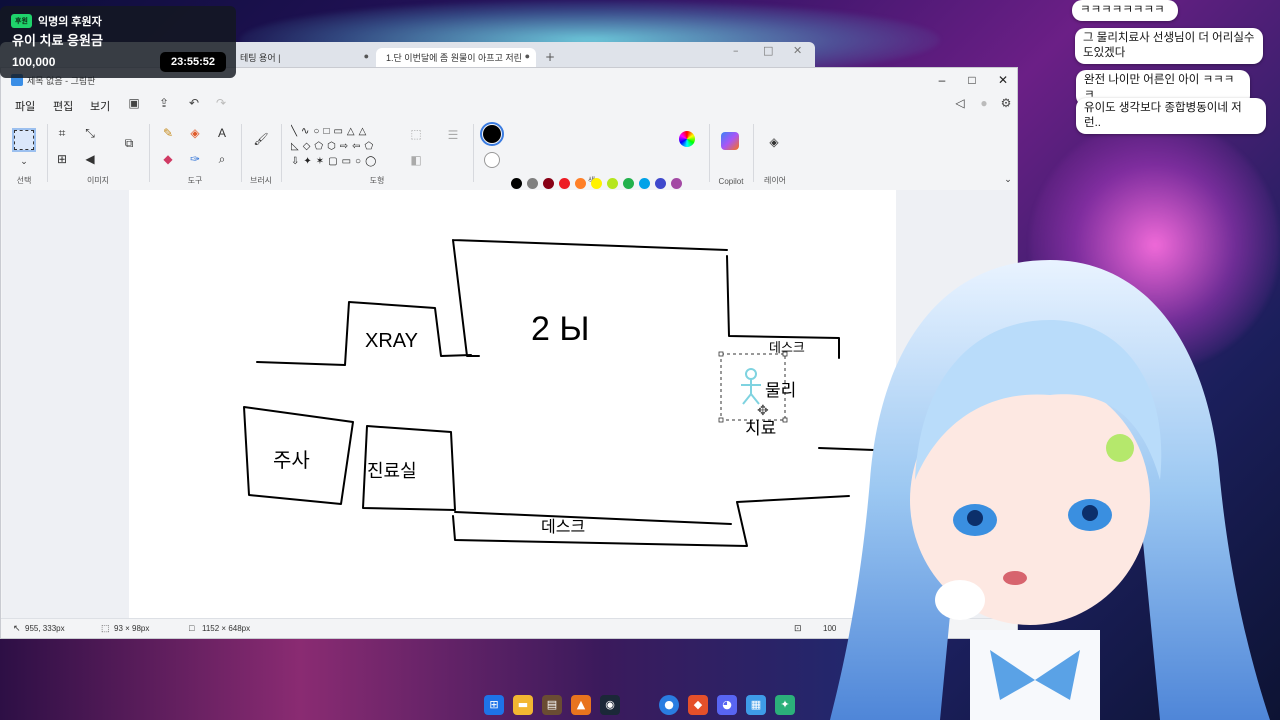 This screenshot has height=720, width=1280. Describe the element at coordinates (1006, 105) in the screenshot. I see `settings-gear-icon: ⚙` at that location.